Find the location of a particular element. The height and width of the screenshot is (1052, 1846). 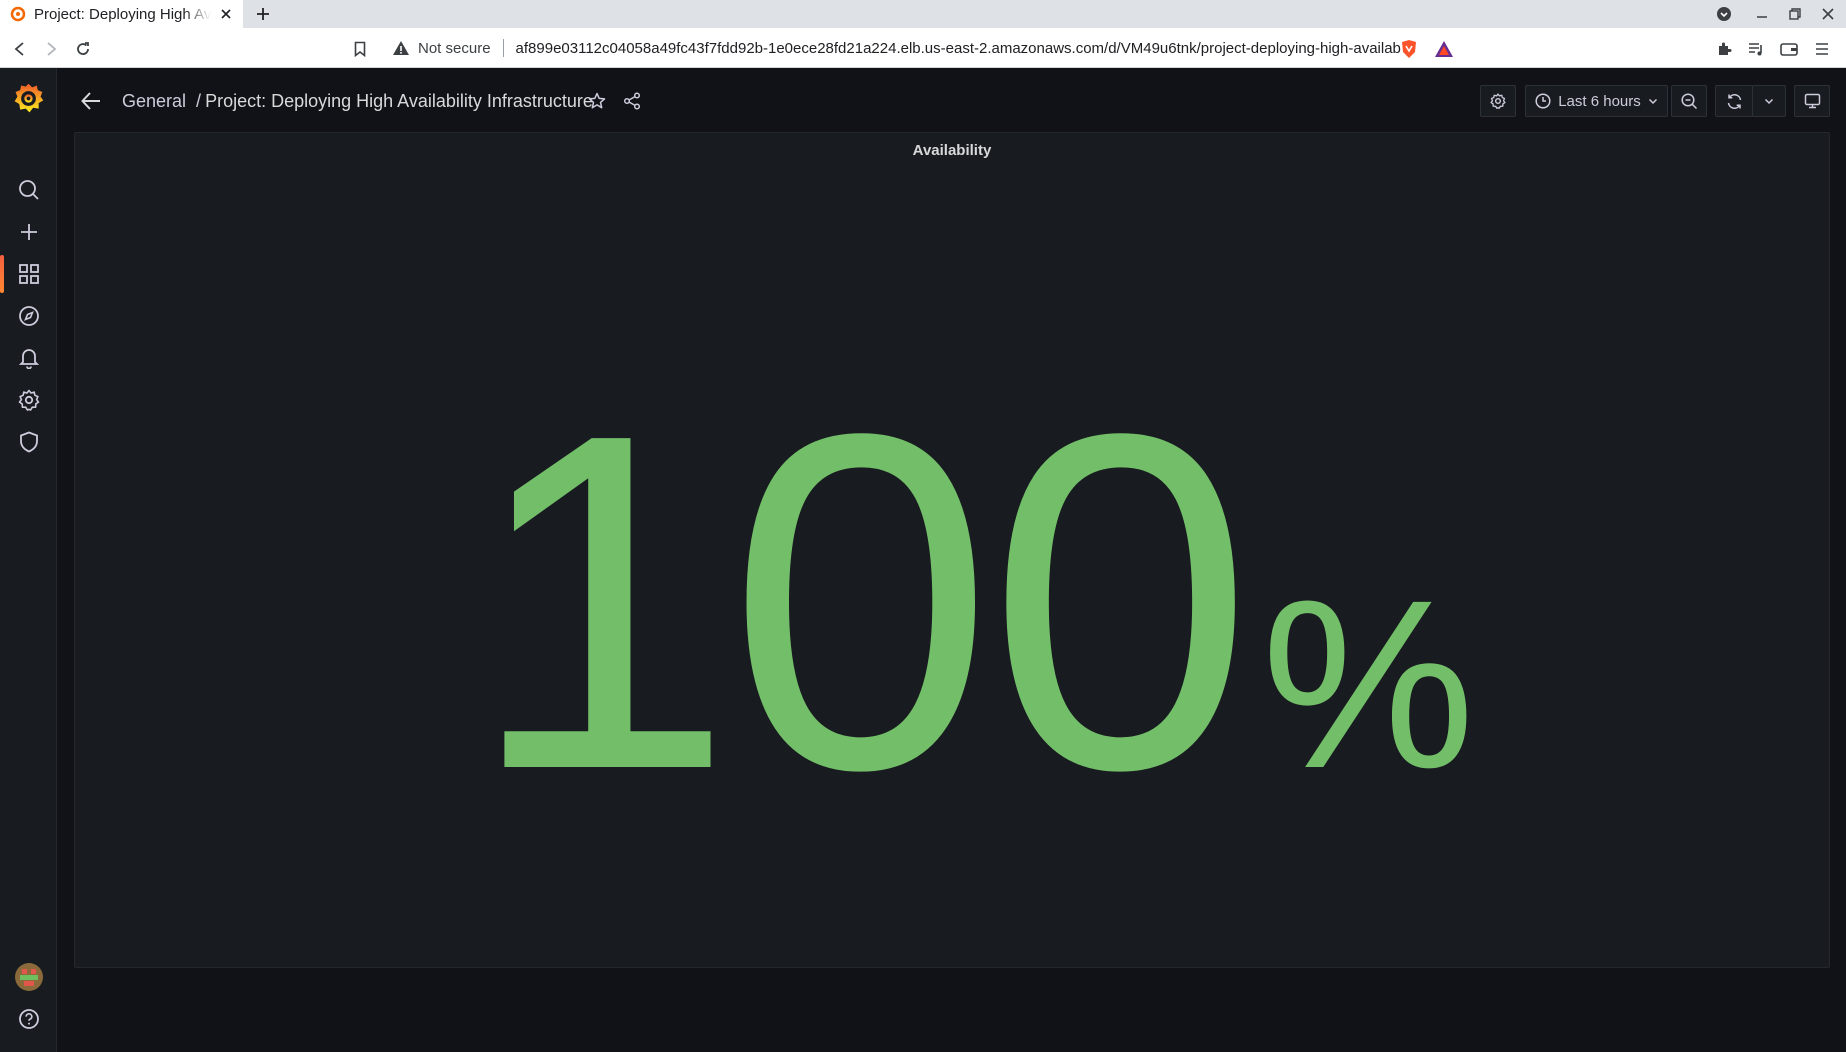

time-range-picker: Last 6 hours is located at coordinates (1596, 101).